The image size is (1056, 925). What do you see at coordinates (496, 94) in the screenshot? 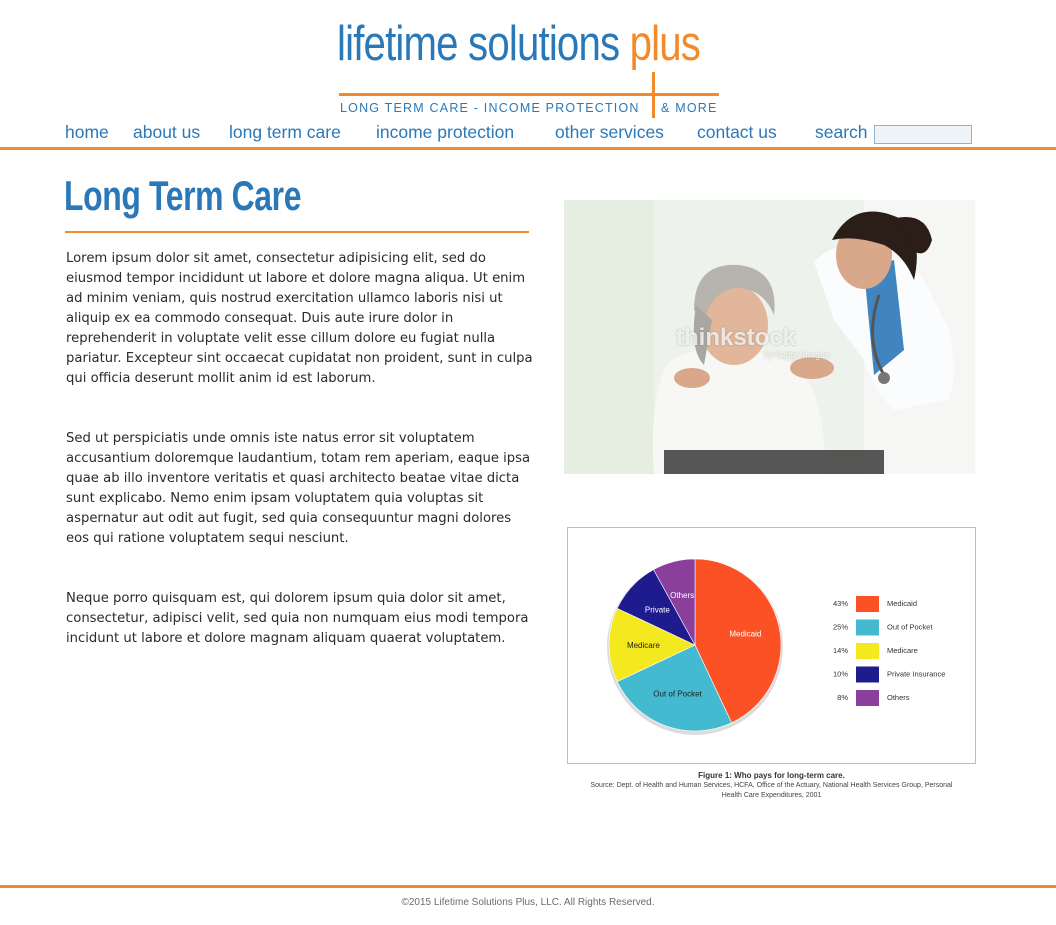
I see `logo-underline` at bounding box center [496, 94].